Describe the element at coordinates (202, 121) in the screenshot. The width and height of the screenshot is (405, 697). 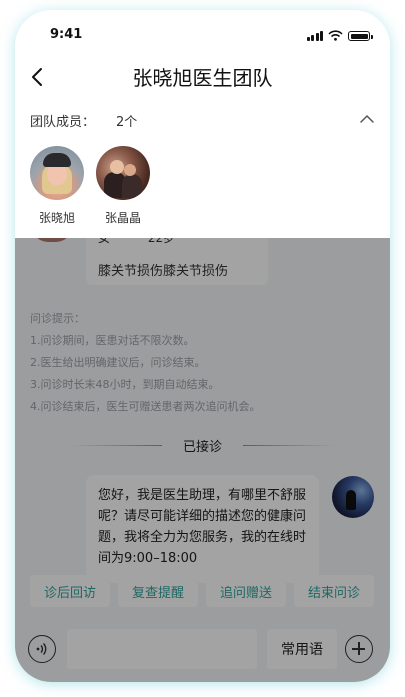
I see `team-members-header: 团队成员： 2个` at that location.